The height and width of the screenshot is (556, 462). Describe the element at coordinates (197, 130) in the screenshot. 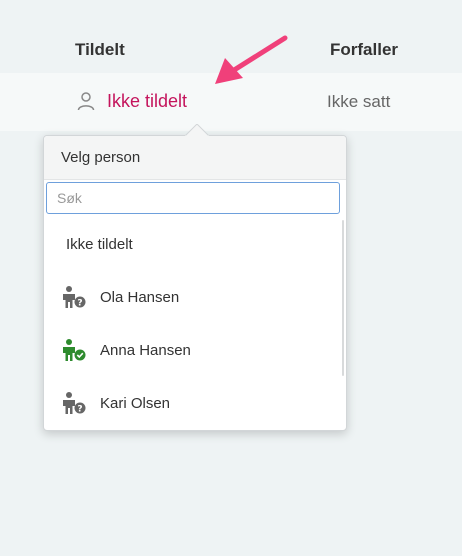

I see `popup-caret` at that location.